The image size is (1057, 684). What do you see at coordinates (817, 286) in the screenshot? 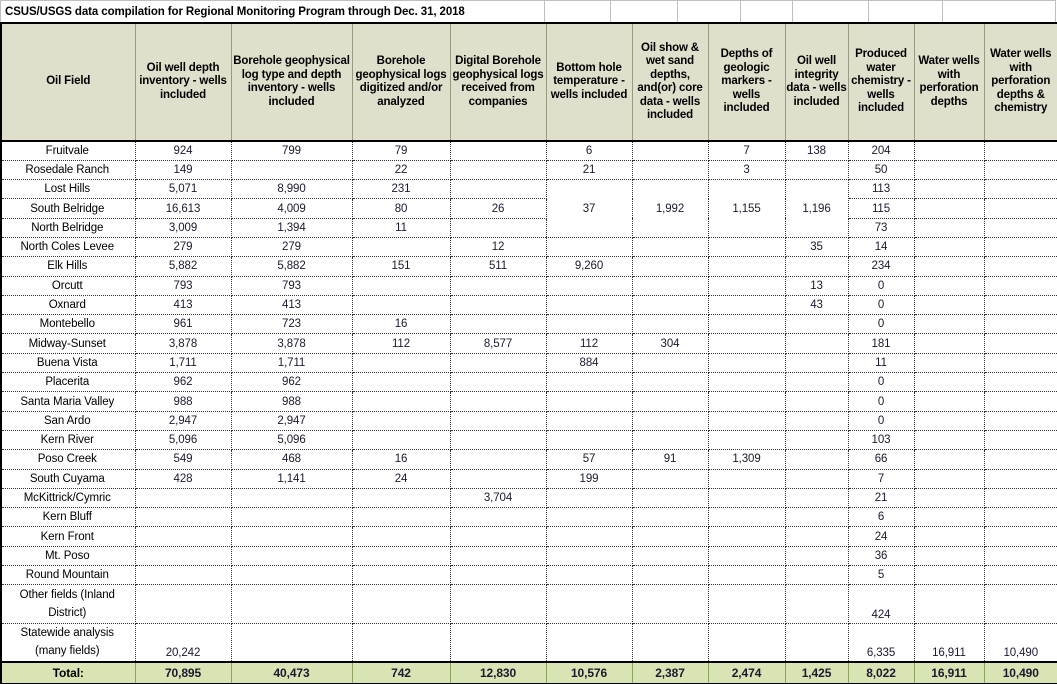
I see `cell: 13` at bounding box center [817, 286].